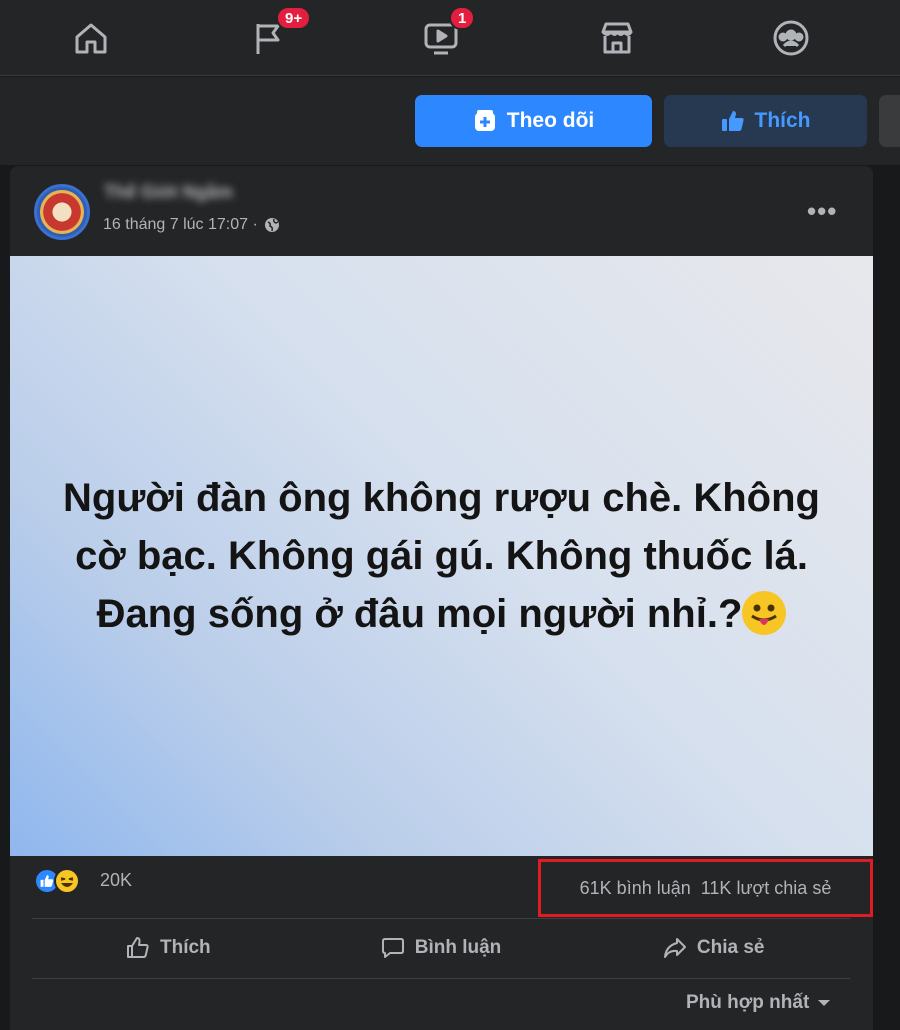 The width and height of the screenshot is (900, 1030). I want to click on post-actions: Thích Bình luận Chia sẻ, so click(441, 948).